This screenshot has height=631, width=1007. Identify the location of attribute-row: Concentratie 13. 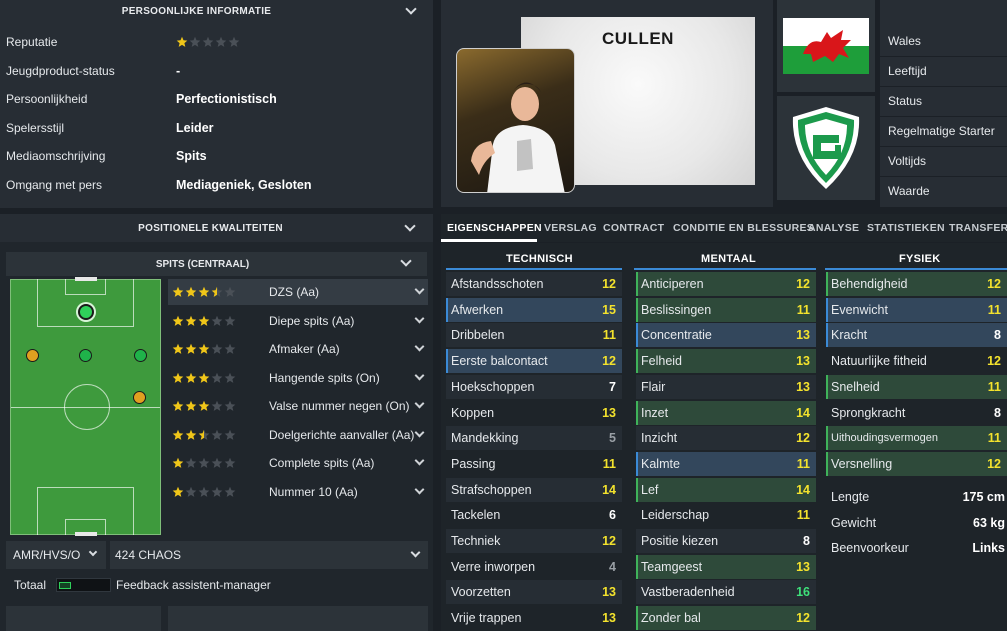
(726, 335).